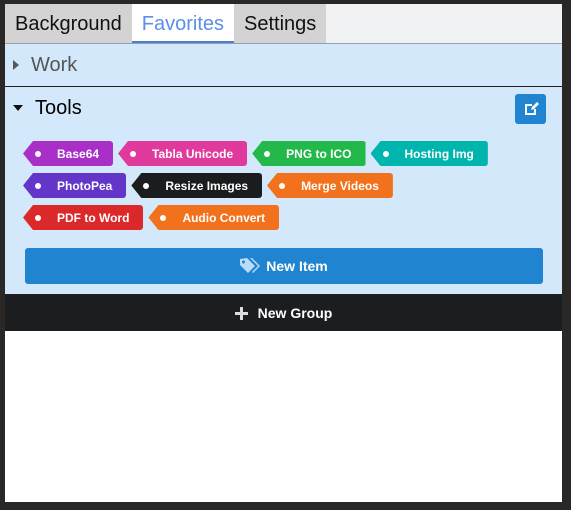 The image size is (571, 510). Describe the element at coordinates (295, 313) in the screenshot. I see `new-group-label: New Group` at that location.